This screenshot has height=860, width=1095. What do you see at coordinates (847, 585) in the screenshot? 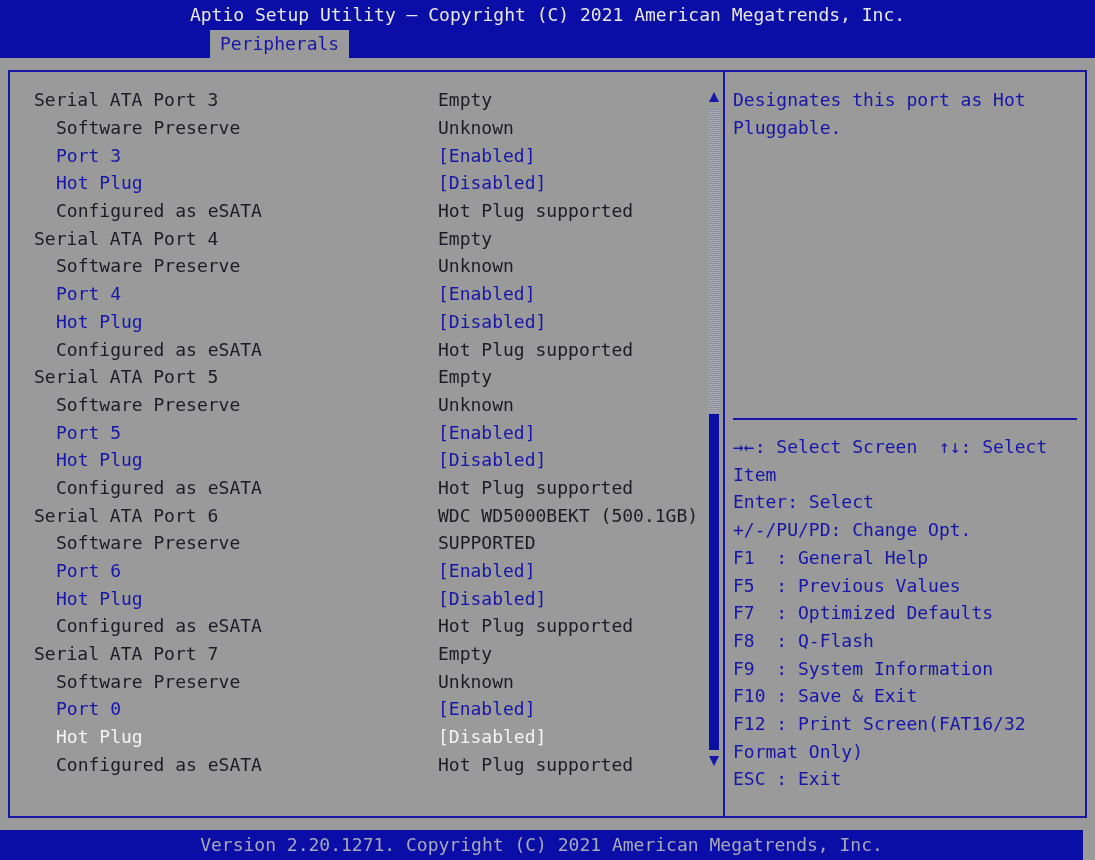
I see `key-hint: F5 : Previous Values` at bounding box center [847, 585].